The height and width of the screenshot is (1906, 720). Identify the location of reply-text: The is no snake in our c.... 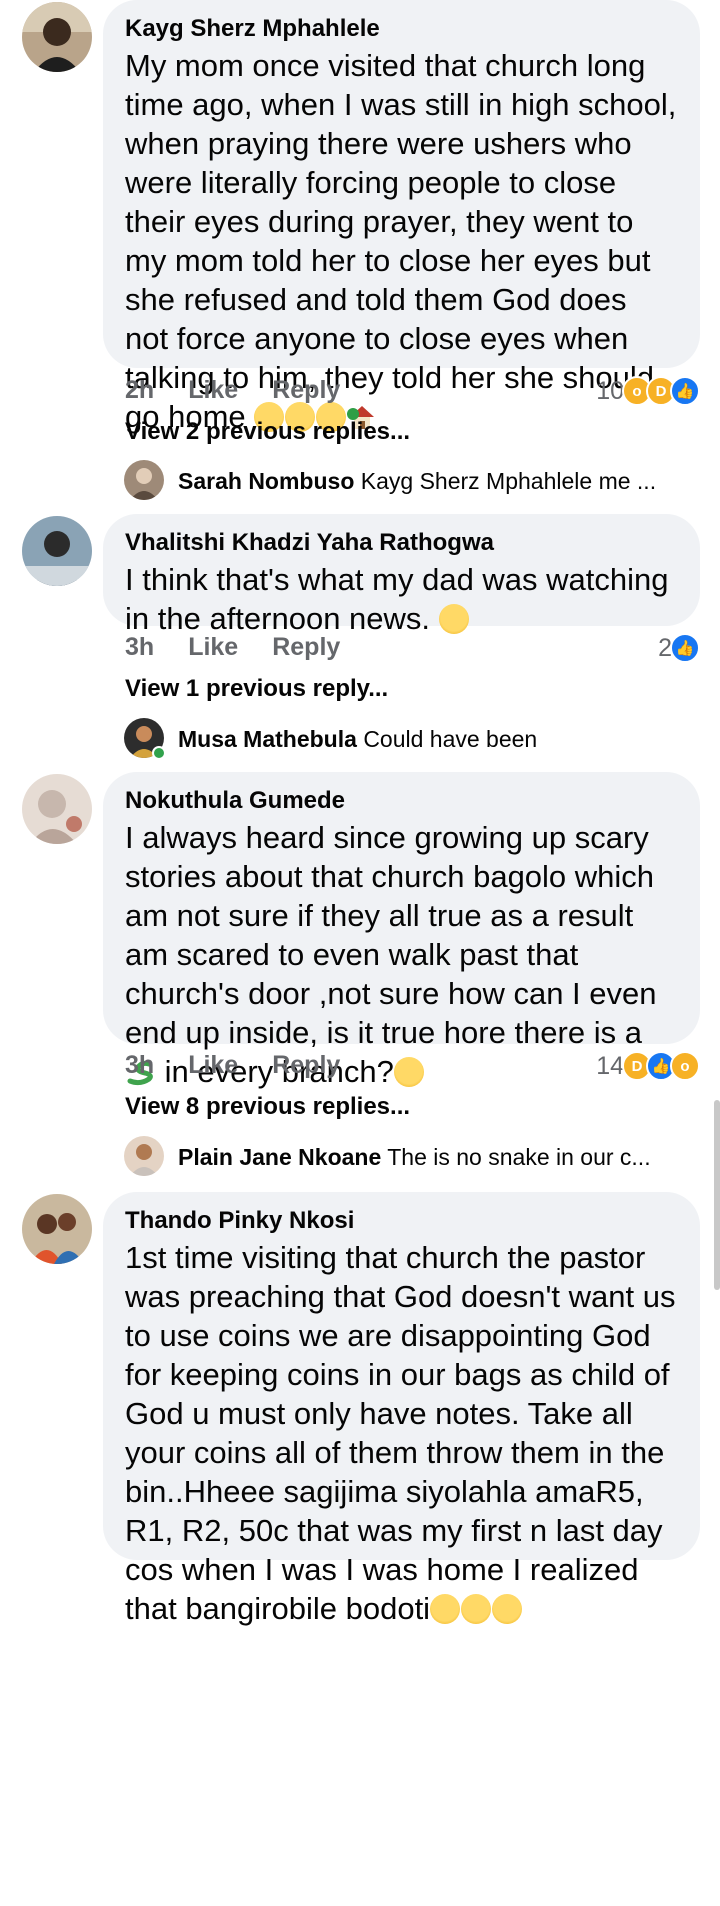
(519, 1157).